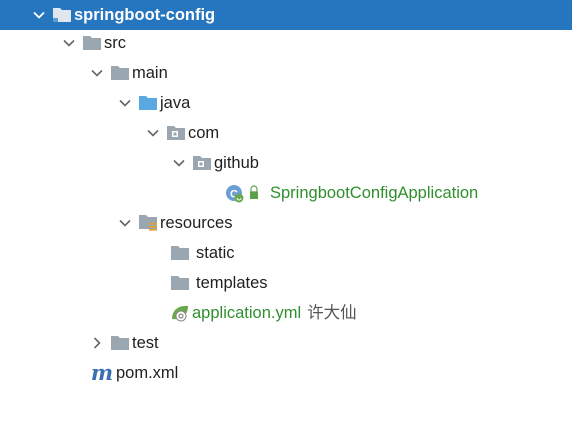  What do you see at coordinates (215, 253) in the screenshot?
I see `tree-item-label: static` at bounding box center [215, 253].